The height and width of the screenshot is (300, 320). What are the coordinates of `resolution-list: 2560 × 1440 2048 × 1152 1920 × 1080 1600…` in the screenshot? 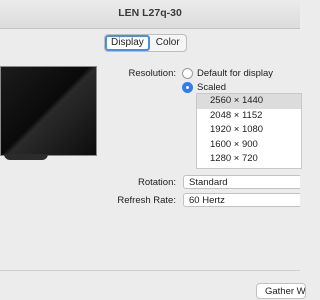 It's located at (249, 131).